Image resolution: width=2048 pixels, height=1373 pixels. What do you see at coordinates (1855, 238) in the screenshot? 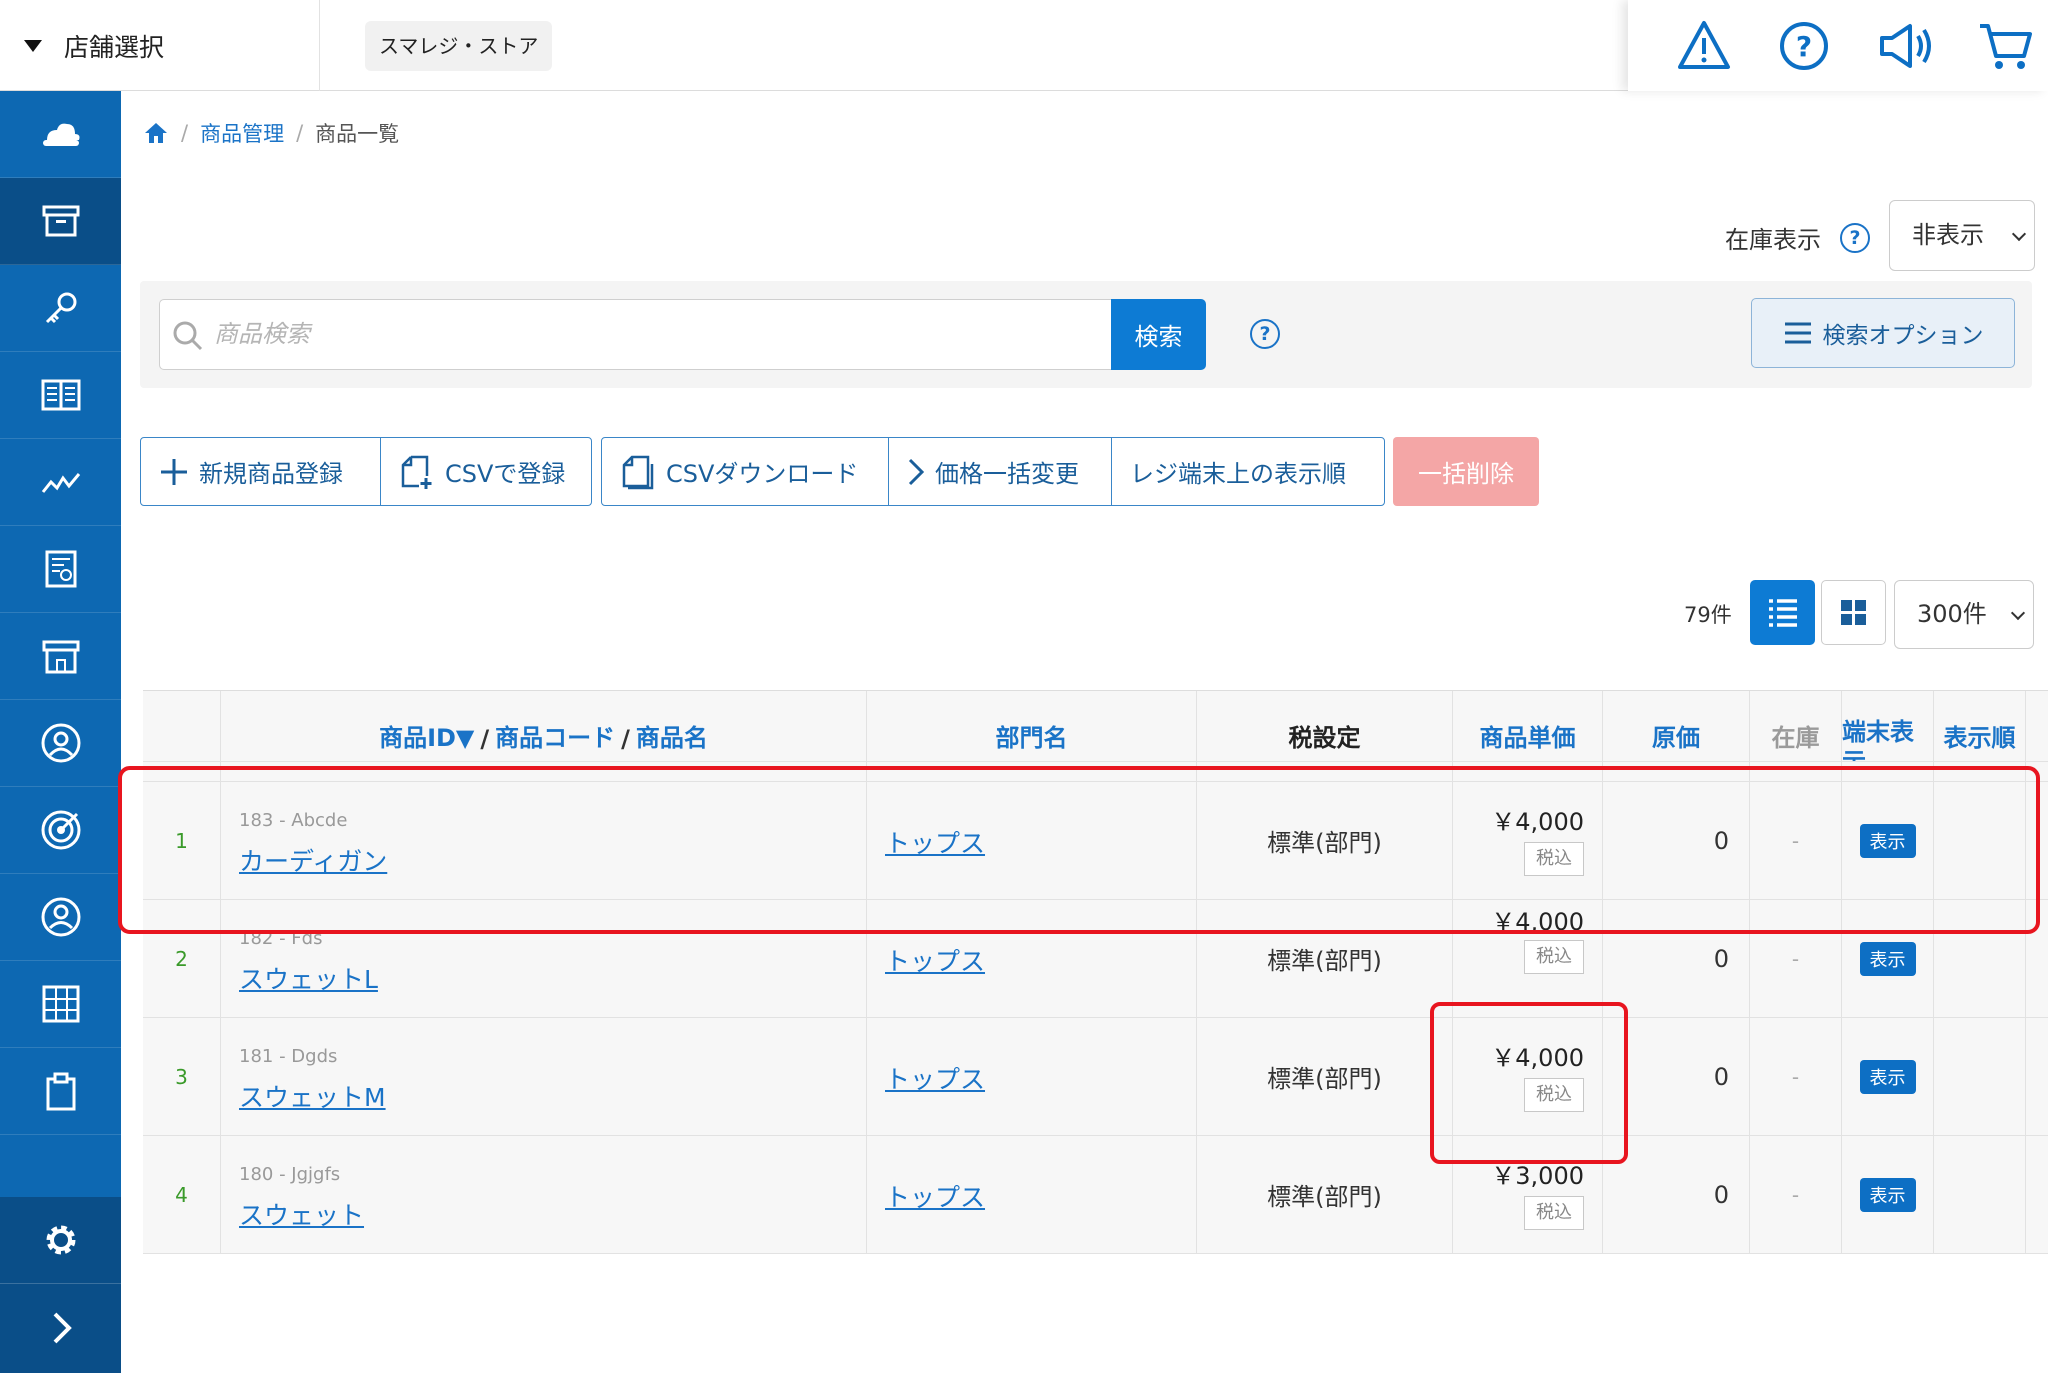
I see `stock-help-icon: ?` at bounding box center [1855, 238].